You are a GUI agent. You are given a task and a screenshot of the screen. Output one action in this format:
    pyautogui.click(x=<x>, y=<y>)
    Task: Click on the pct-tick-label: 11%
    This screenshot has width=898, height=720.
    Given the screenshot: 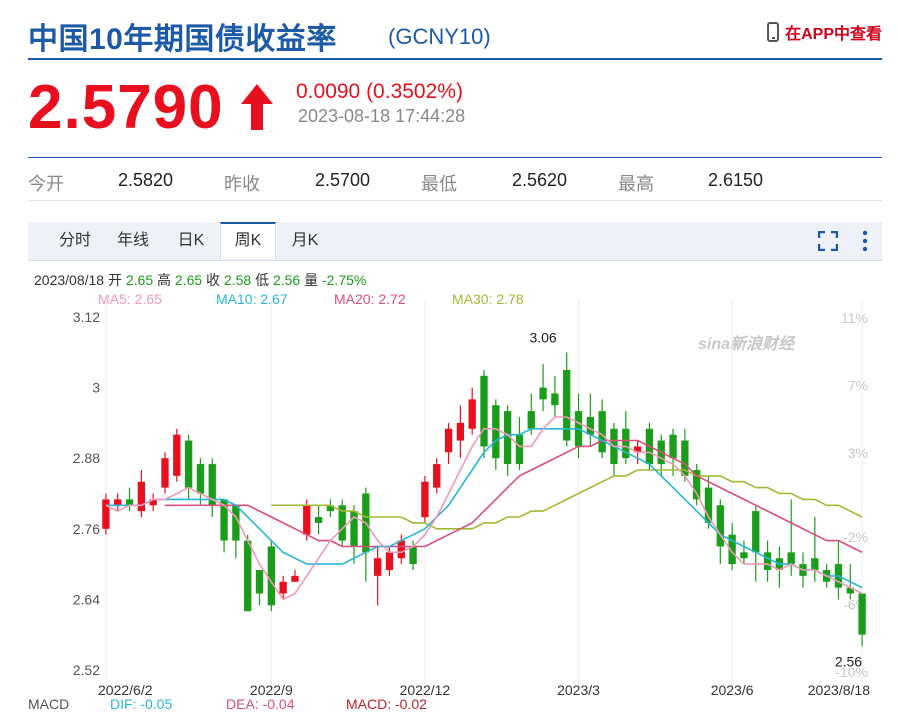 What is the action you would take?
    pyautogui.click(x=854, y=318)
    